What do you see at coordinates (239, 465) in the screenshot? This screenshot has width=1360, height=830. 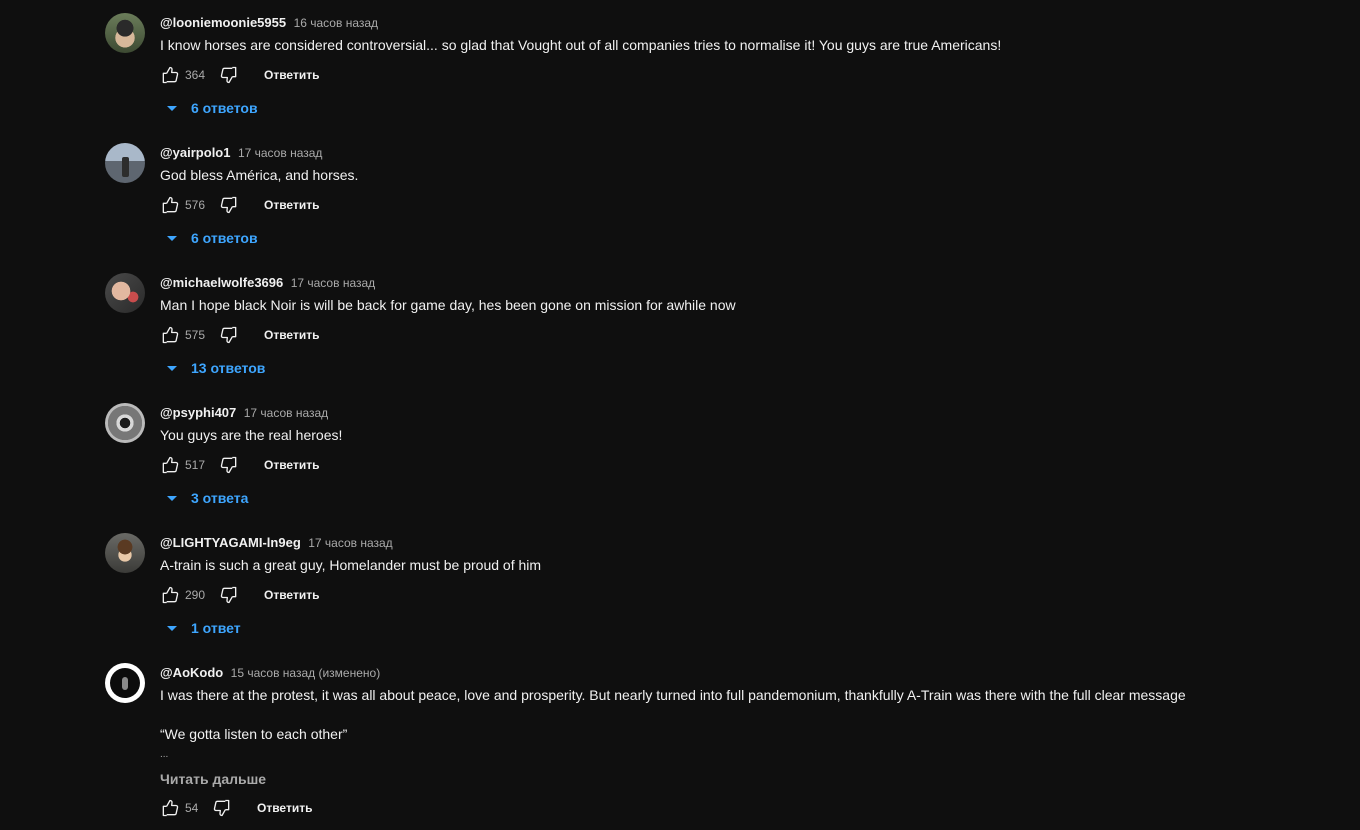 I see `comment-actions: 517 Ответить` at bounding box center [239, 465].